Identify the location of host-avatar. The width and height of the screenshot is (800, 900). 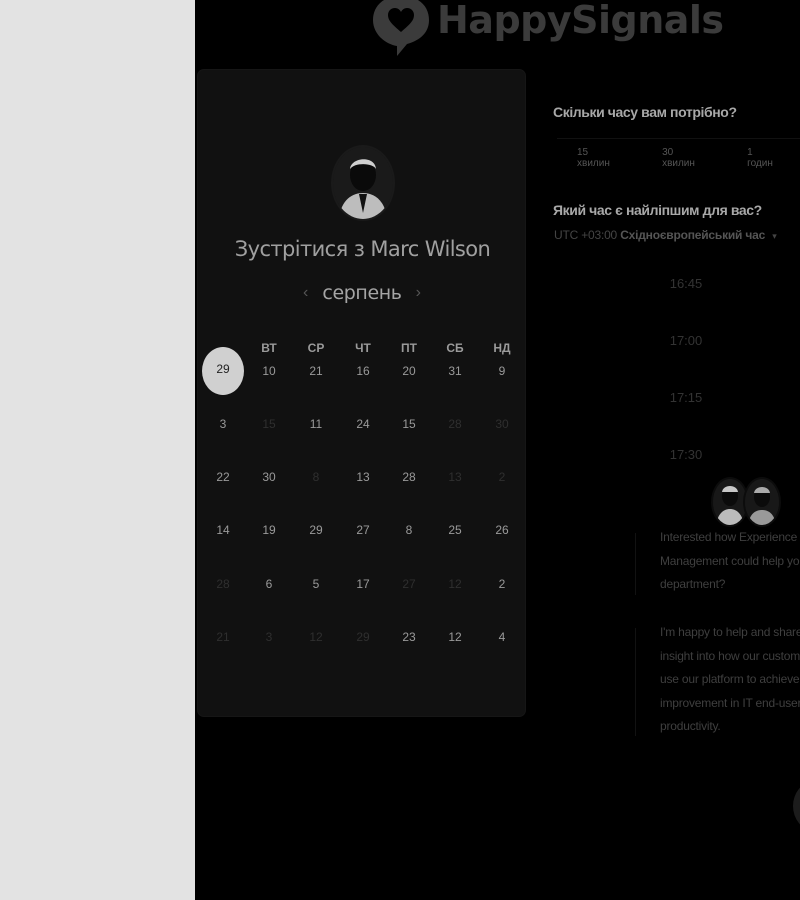
(363, 183).